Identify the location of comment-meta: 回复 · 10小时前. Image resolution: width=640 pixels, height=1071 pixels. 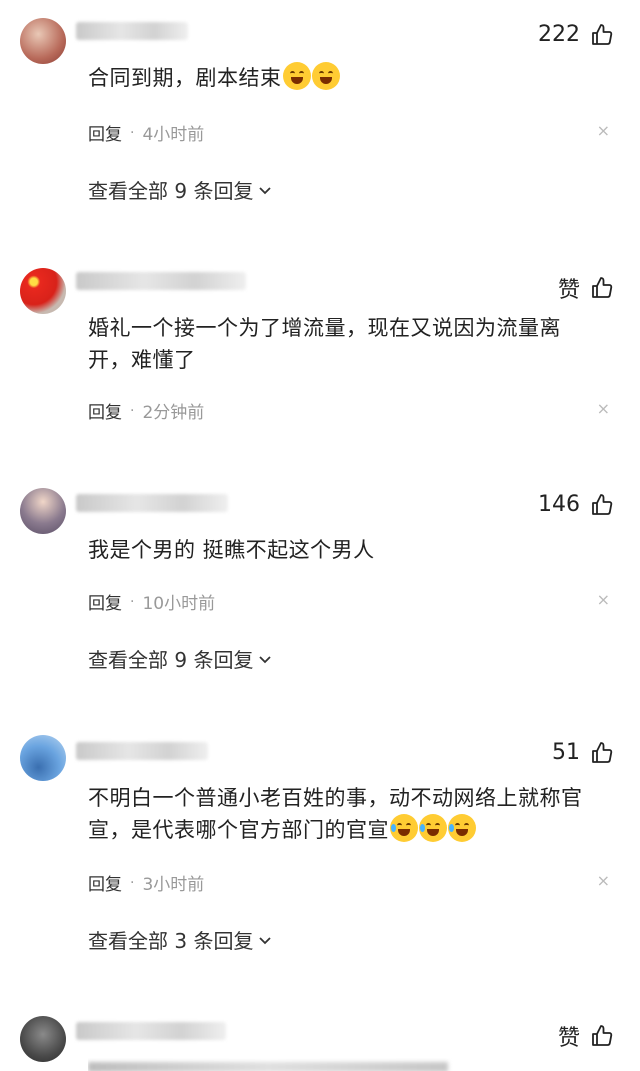
(152, 602).